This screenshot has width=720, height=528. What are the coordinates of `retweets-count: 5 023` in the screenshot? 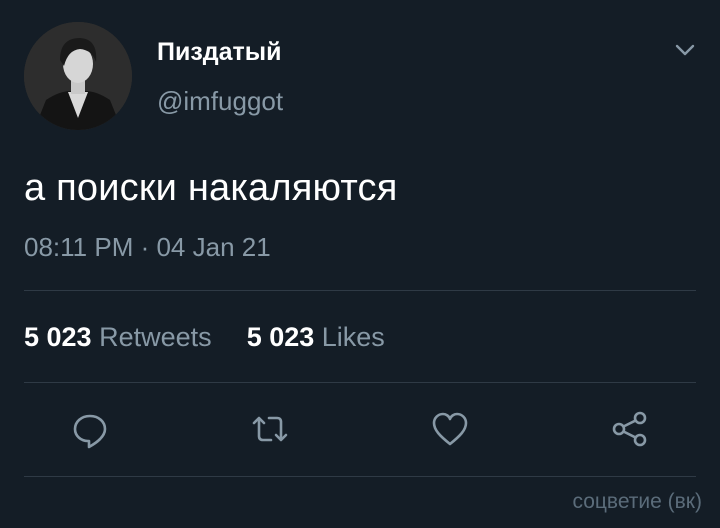 It's located at (58, 337).